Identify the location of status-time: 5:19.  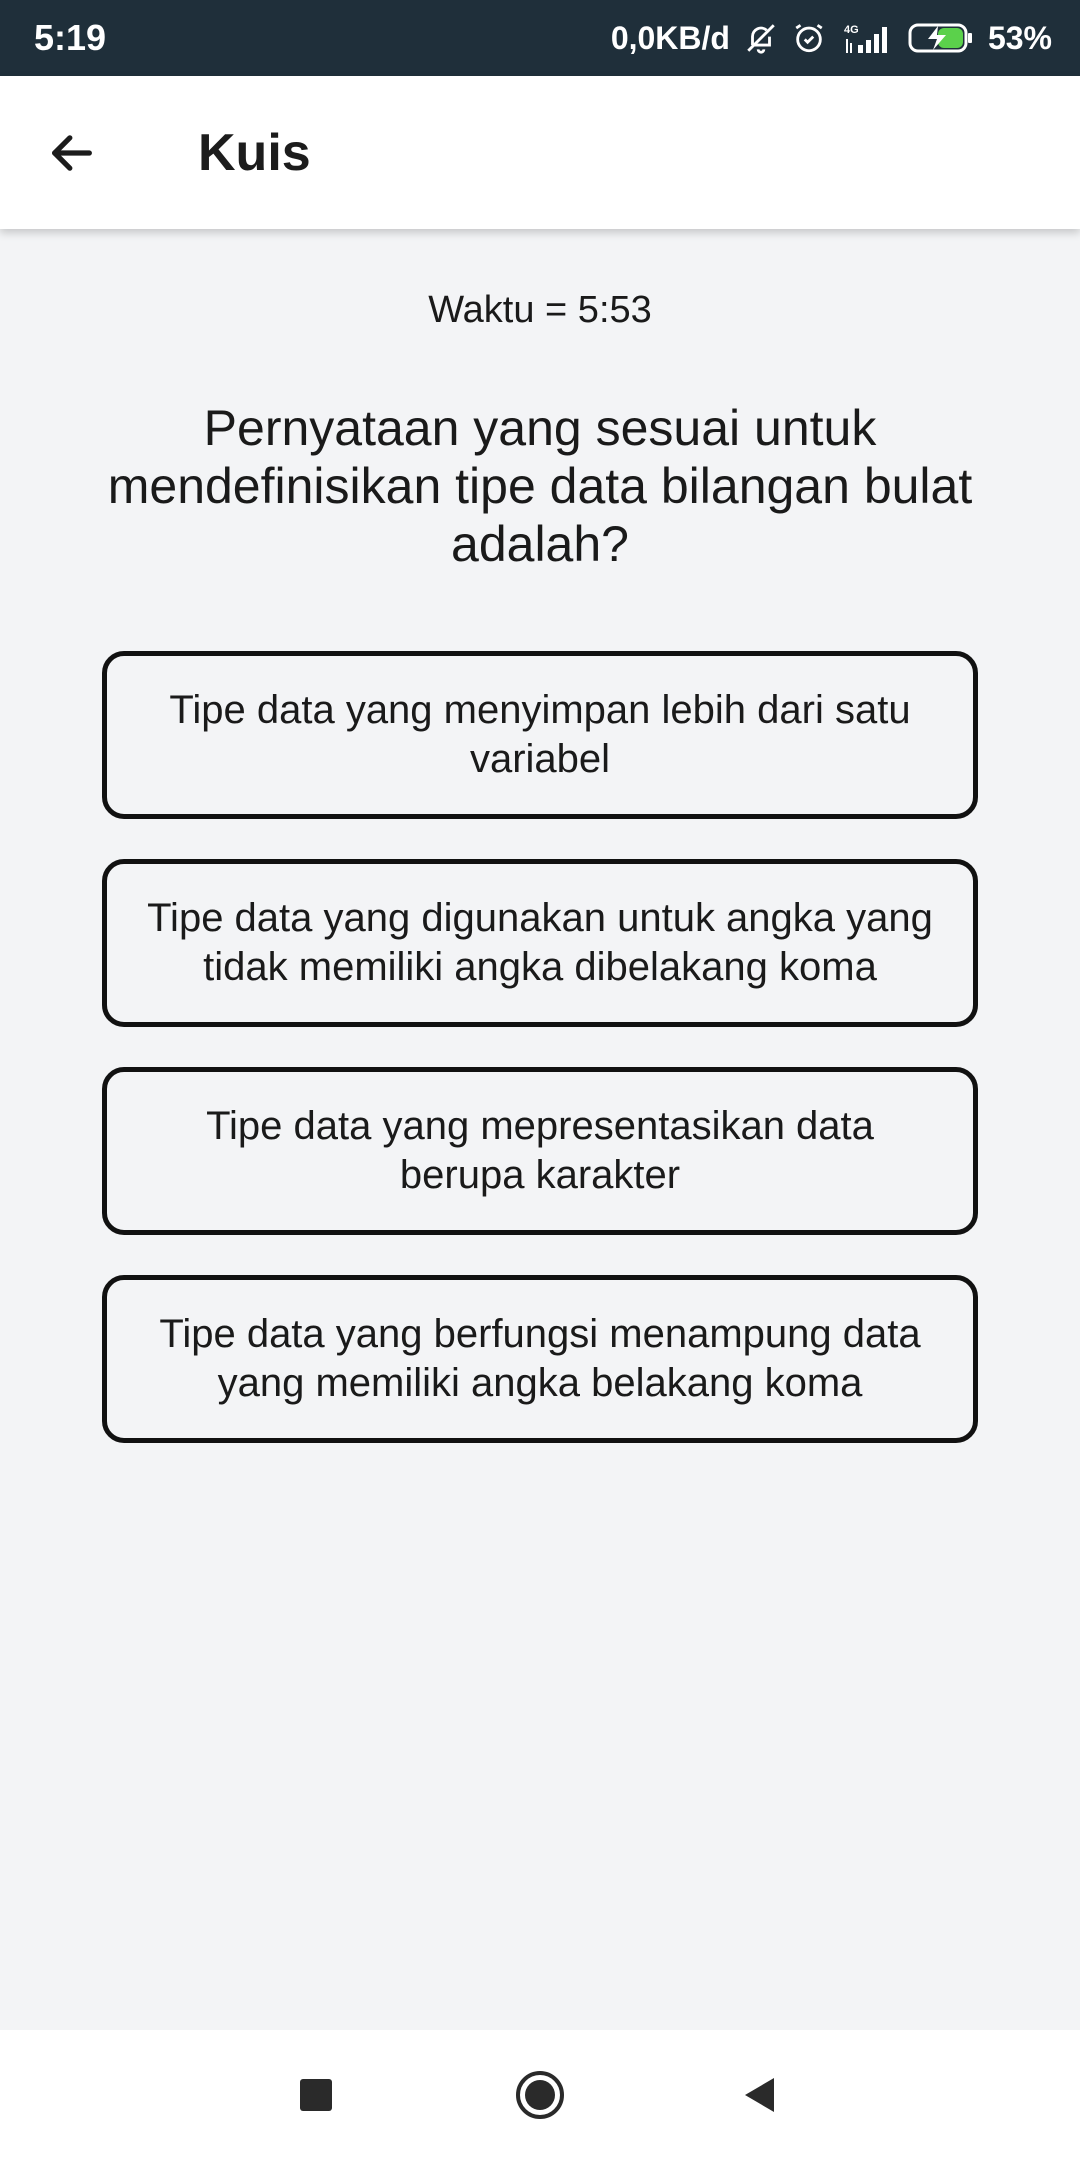
(70, 37).